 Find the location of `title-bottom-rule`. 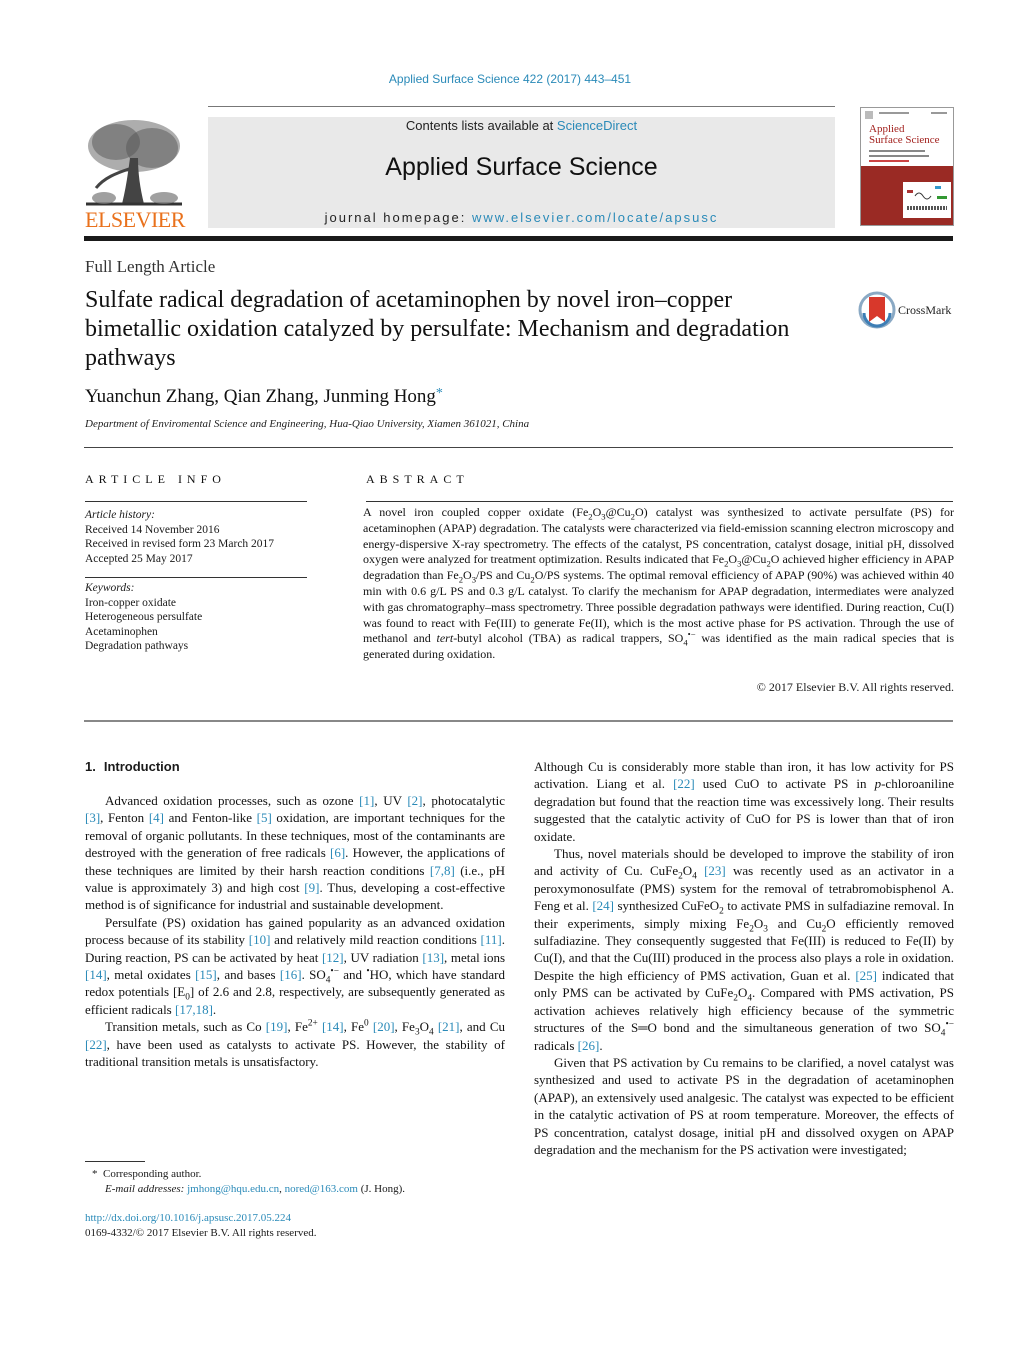

title-bottom-rule is located at coordinates (518, 447).